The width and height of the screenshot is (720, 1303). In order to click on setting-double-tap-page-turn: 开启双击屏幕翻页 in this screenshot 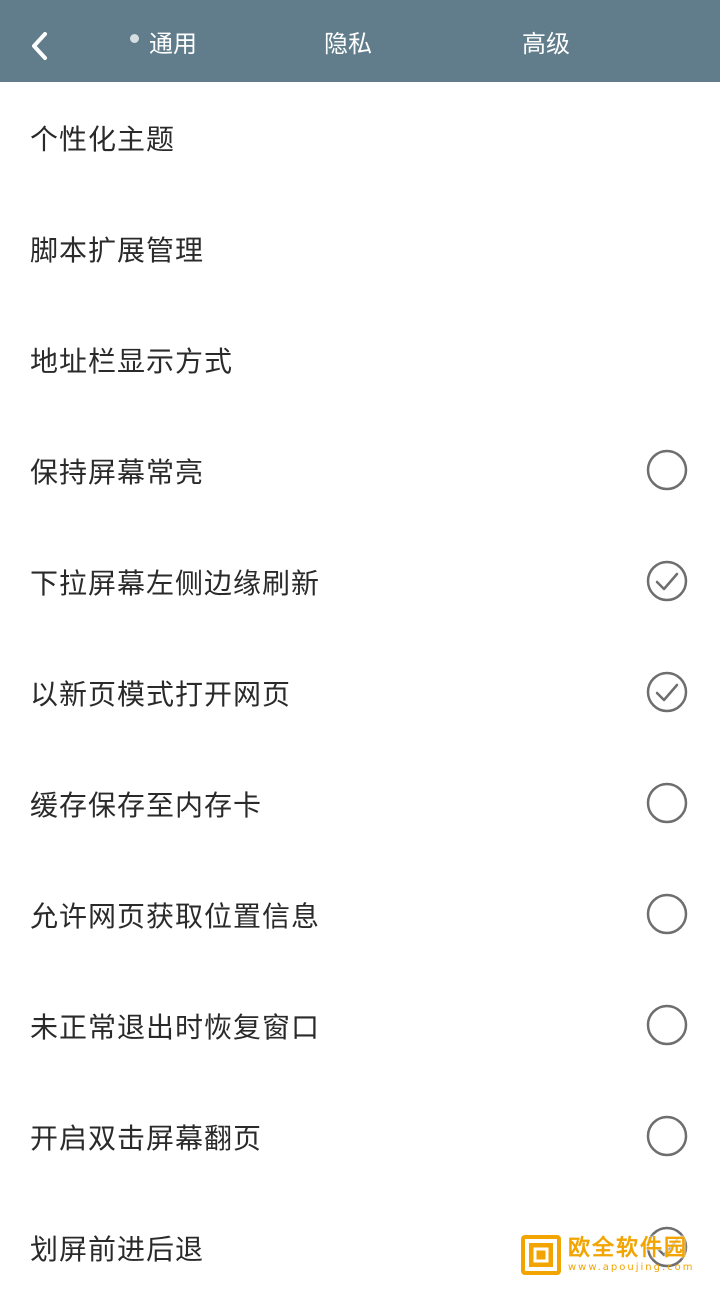, I will do `click(360, 1136)`.